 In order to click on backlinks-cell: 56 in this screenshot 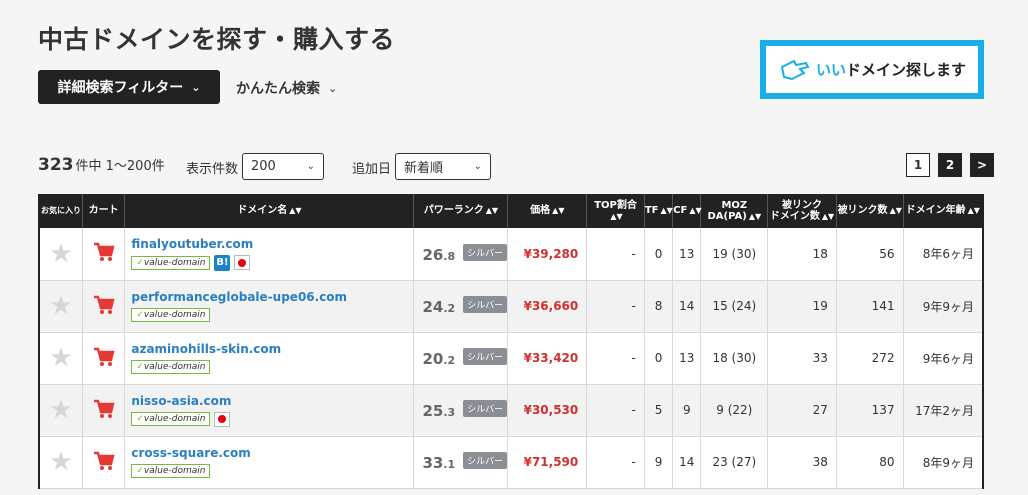, I will do `click(870, 254)`.